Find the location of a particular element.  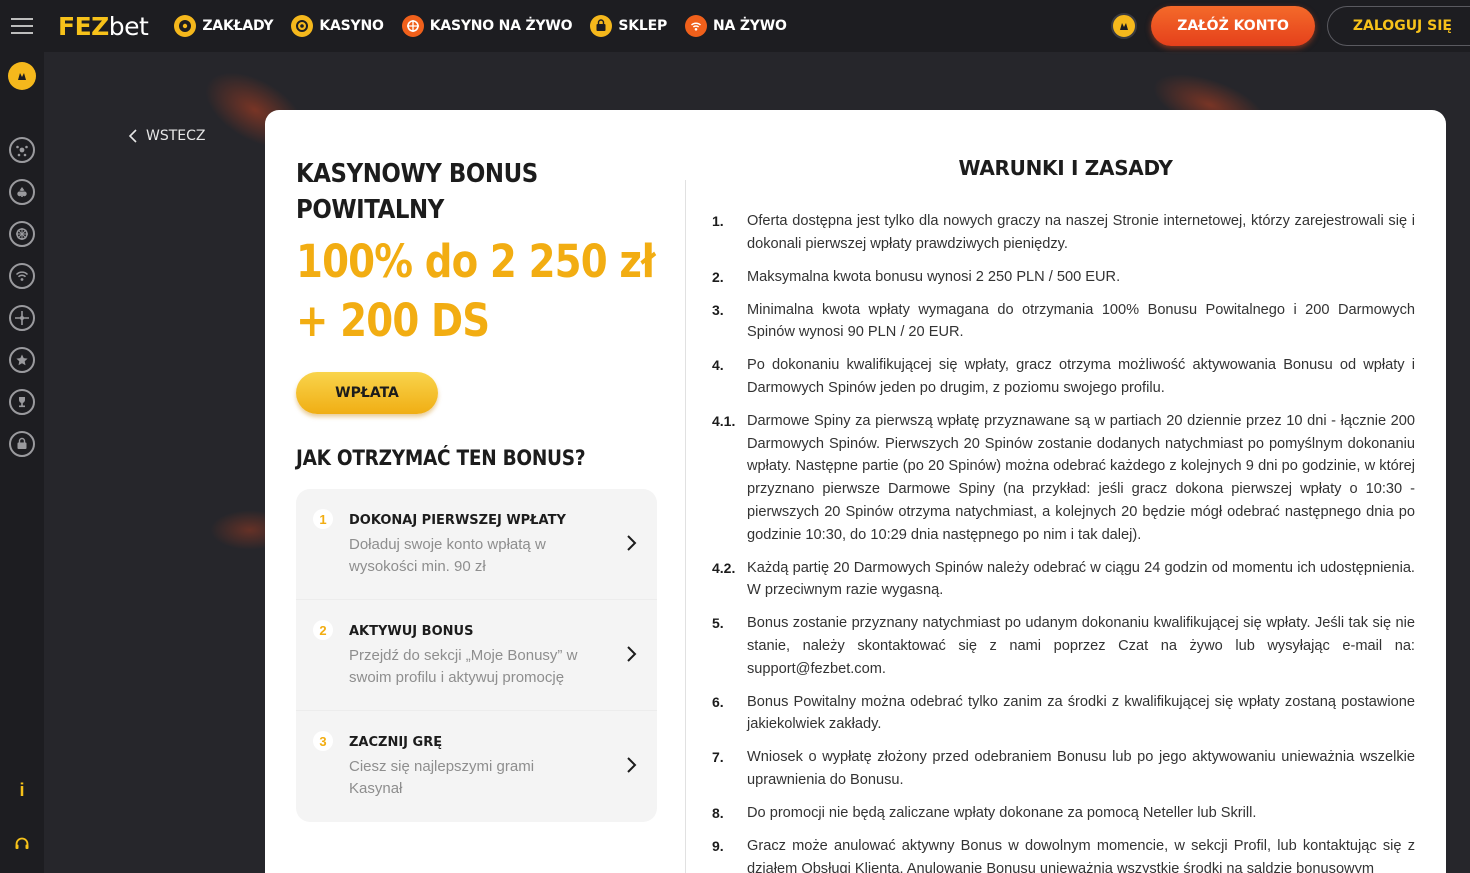

trophy-icon is located at coordinates (22, 402).